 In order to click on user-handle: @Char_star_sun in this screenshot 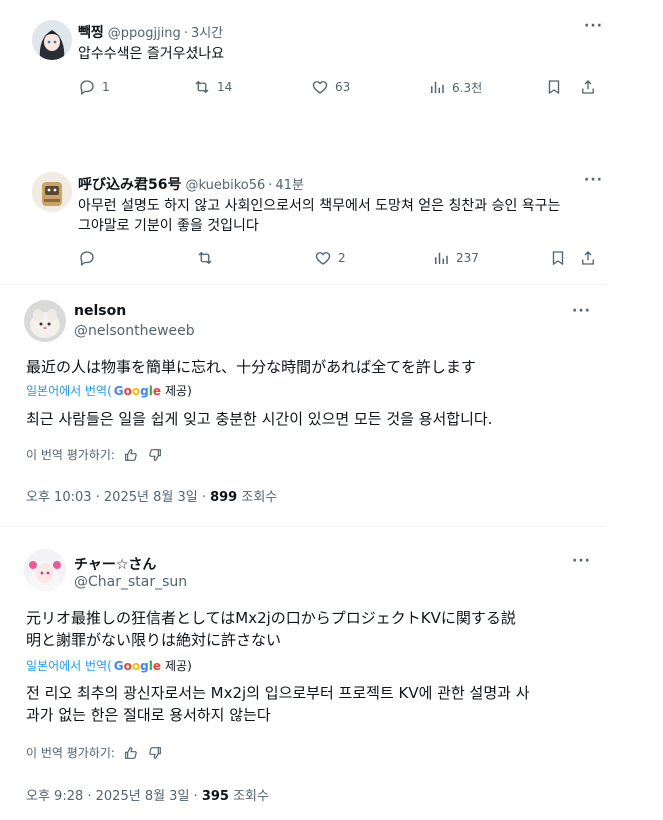, I will do `click(130, 582)`.